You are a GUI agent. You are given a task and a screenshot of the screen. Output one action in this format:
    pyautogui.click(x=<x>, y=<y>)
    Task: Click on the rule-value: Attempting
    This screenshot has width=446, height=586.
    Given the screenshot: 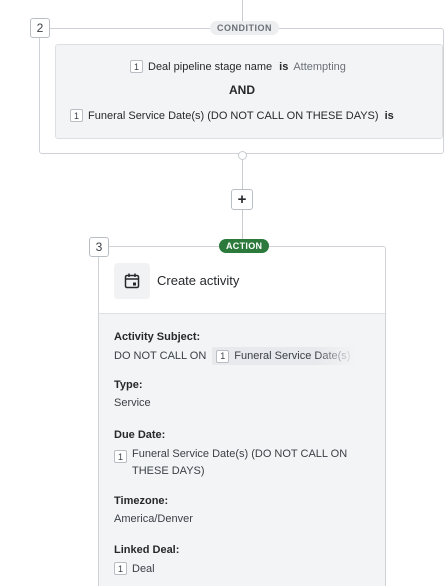 What is the action you would take?
    pyautogui.click(x=319, y=66)
    